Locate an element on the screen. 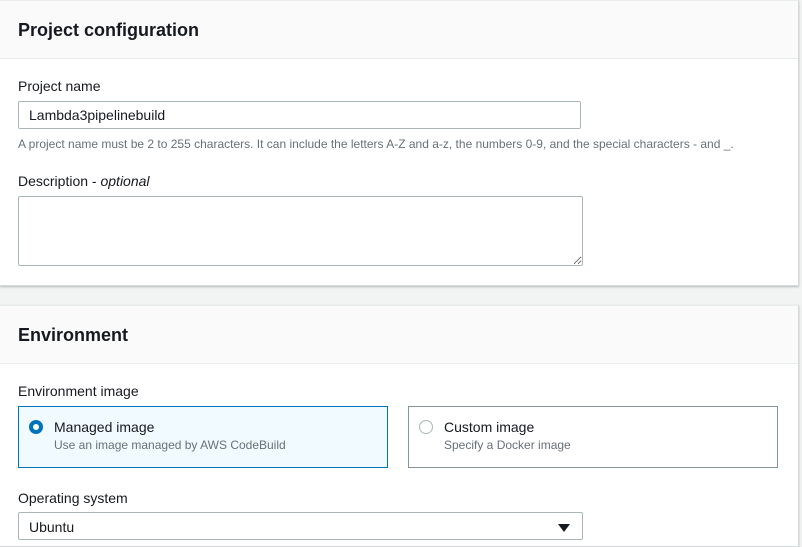  environment-image-label: Environment image is located at coordinates (78, 391).